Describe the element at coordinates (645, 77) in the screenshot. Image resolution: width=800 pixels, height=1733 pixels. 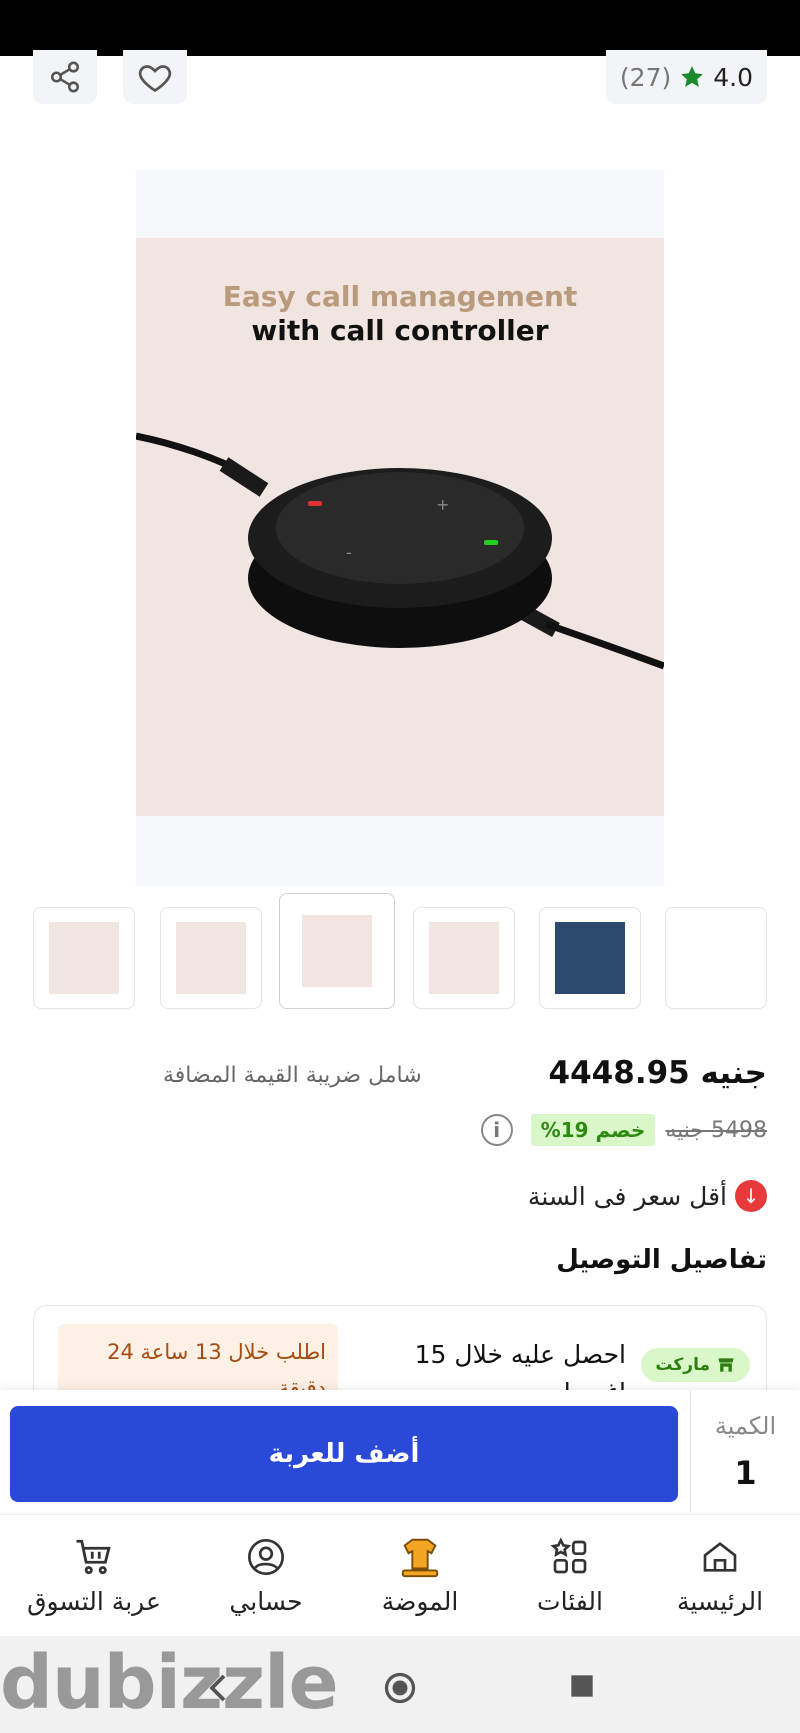
I see `rating-count: (27)` at that location.